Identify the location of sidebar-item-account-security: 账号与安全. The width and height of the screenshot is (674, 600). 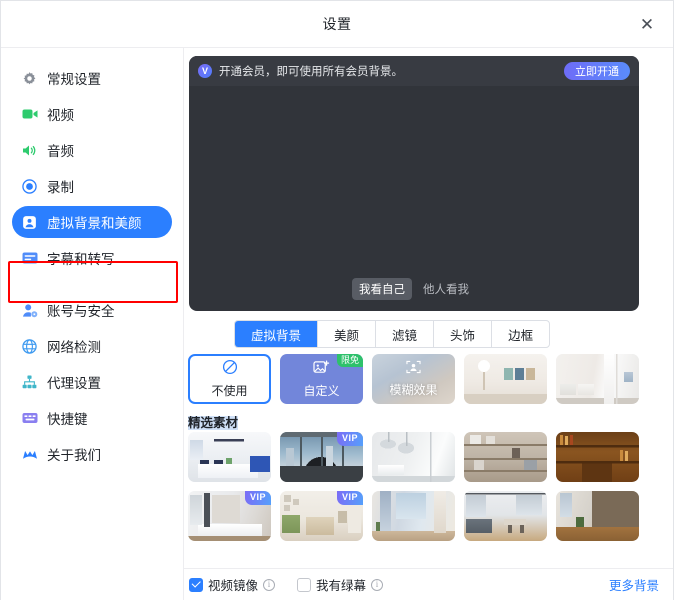
(92, 310).